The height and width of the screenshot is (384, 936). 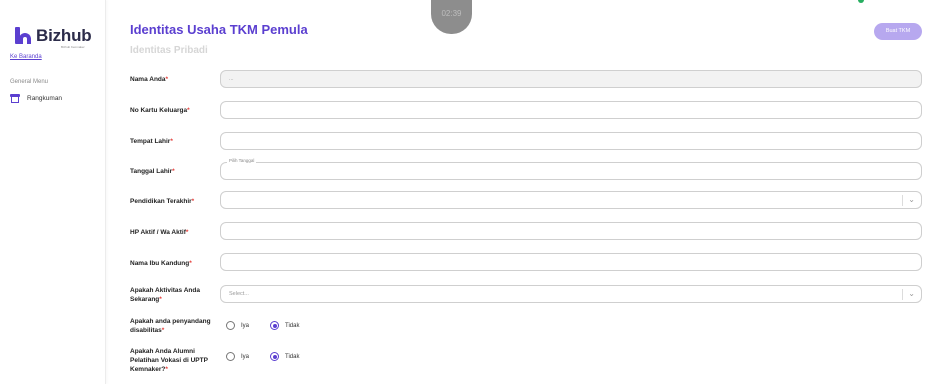 I want to click on kk-input, so click(x=571, y=110).